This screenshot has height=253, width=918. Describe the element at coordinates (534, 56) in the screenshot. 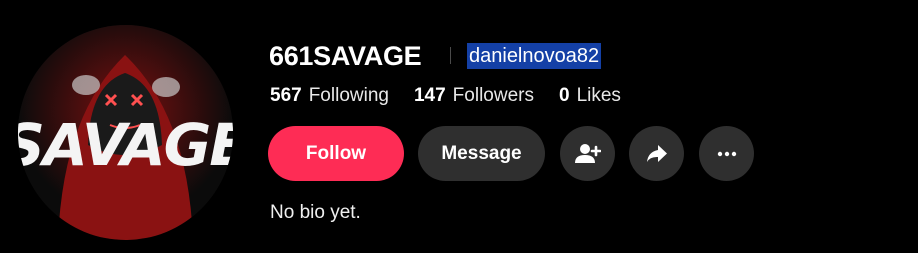

I see `username-handle: danielnovoa82` at that location.